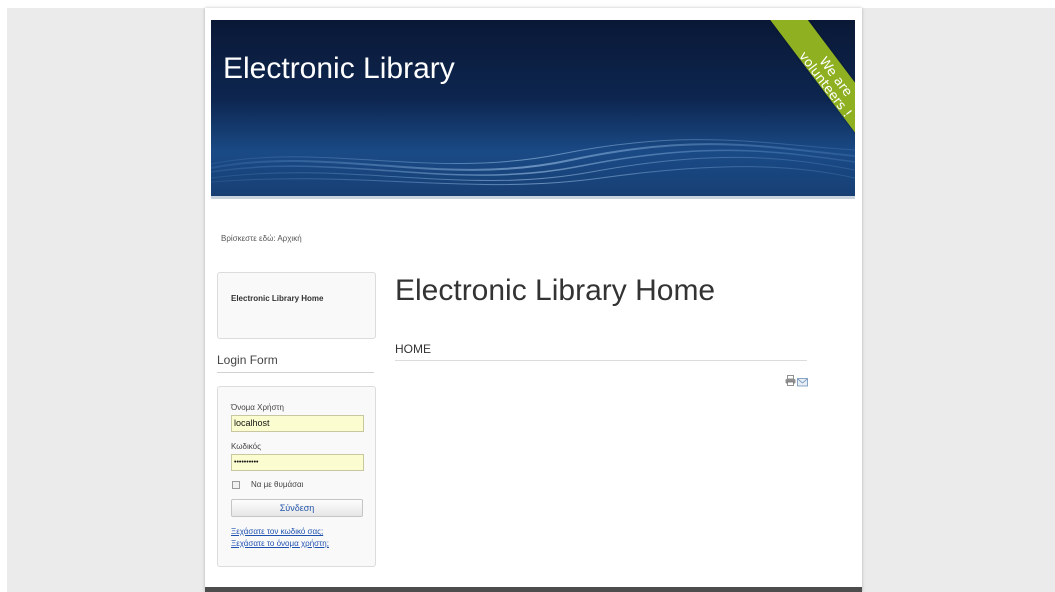 The width and height of the screenshot is (1055, 592). Describe the element at coordinates (555, 290) in the screenshot. I see `page-title: Electronic Library Home` at that location.